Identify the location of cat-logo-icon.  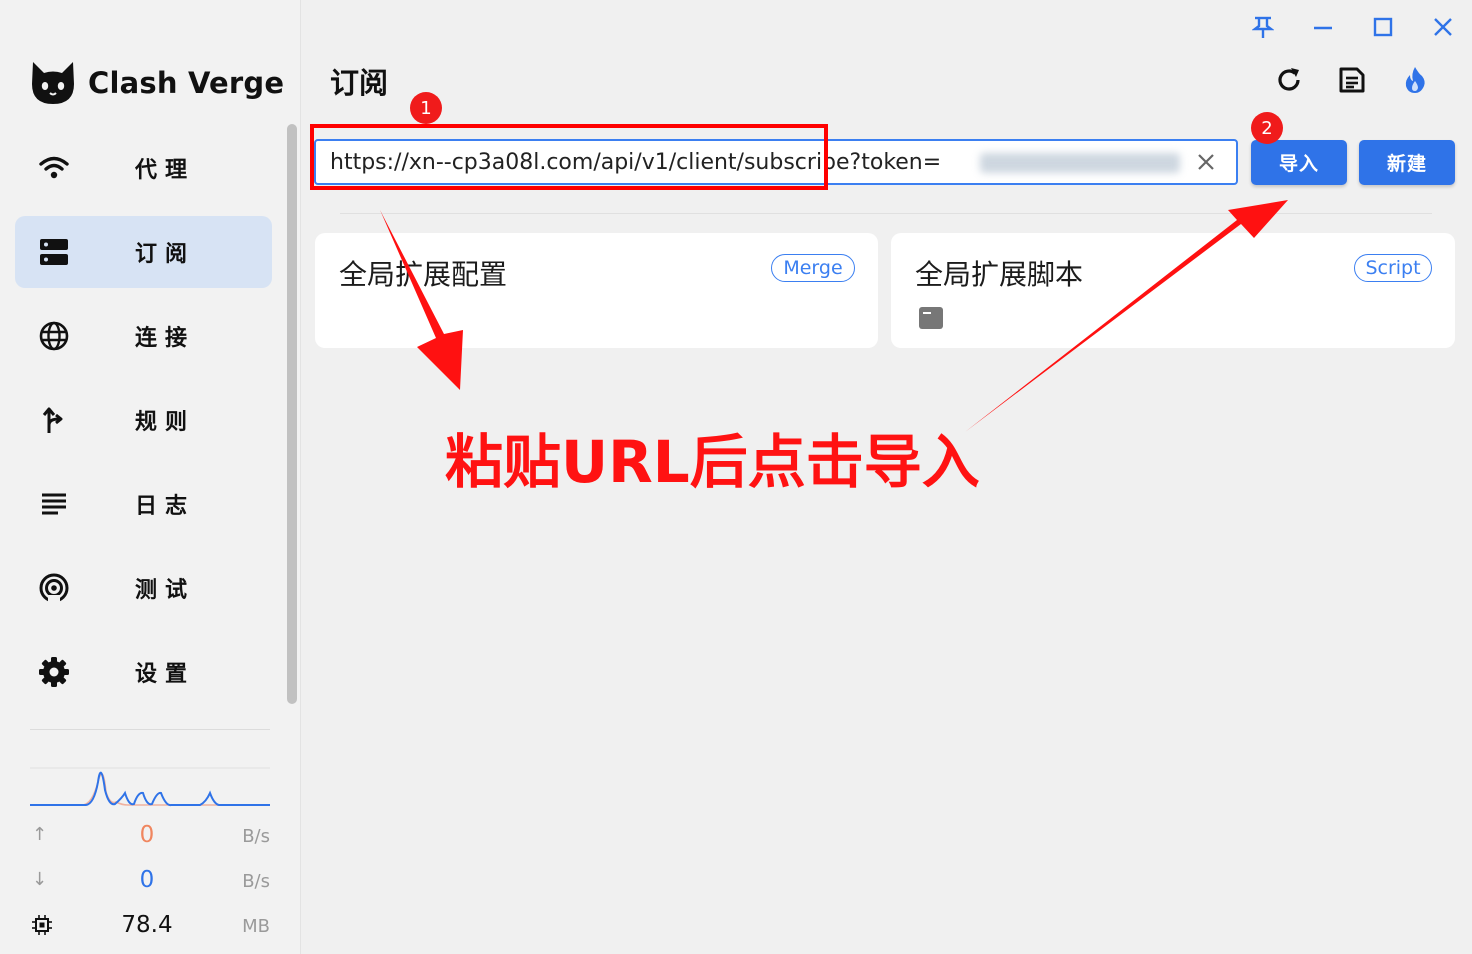
(53, 83).